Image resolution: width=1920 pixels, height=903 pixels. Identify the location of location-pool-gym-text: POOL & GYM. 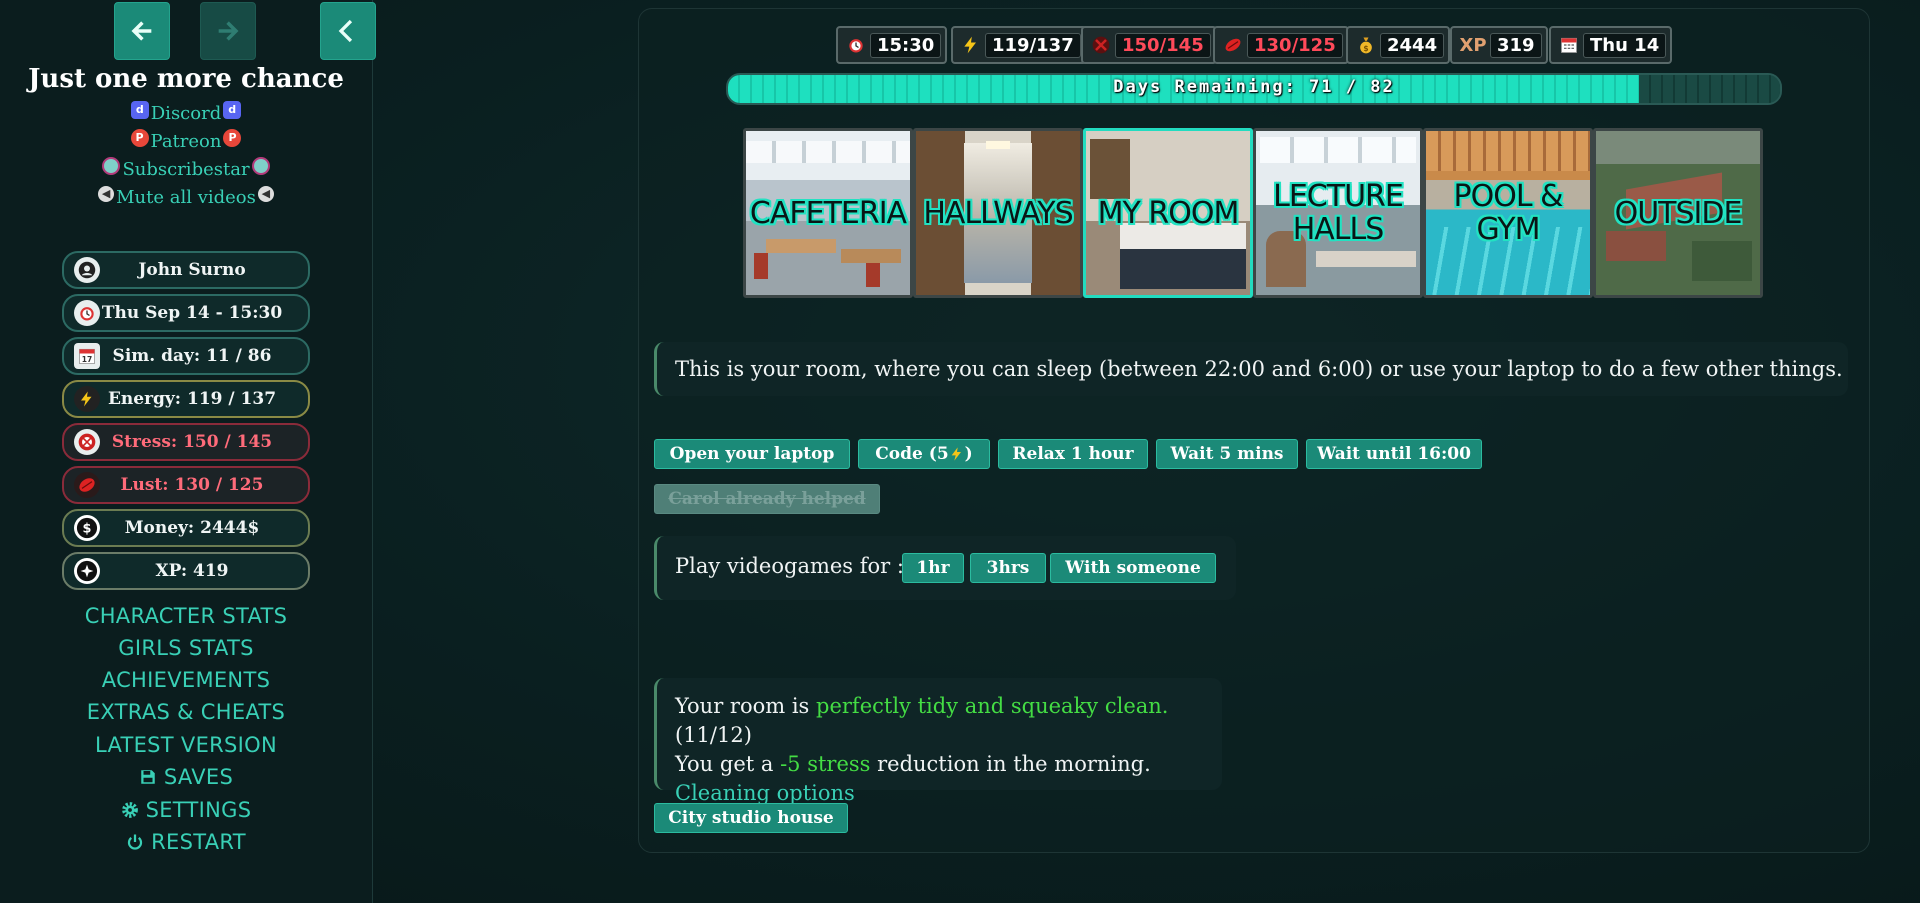
(1508, 213).